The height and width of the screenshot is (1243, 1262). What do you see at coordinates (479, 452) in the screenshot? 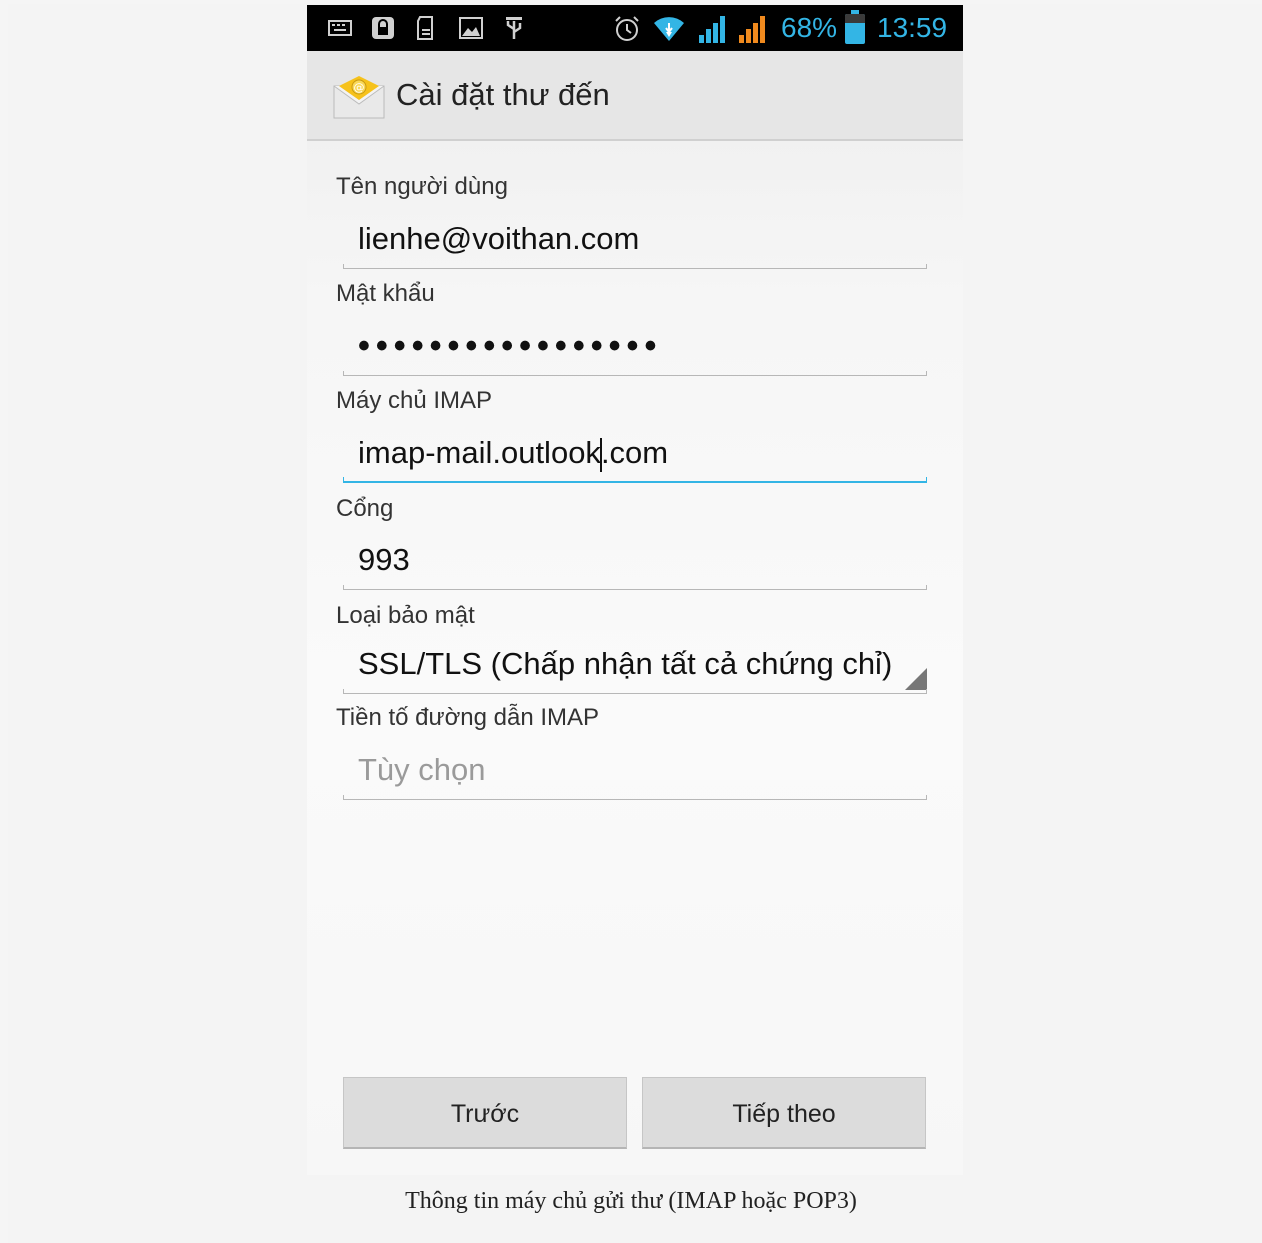
I see `imap-server-value-before-cursor: imap-mail.outlook` at bounding box center [479, 452].